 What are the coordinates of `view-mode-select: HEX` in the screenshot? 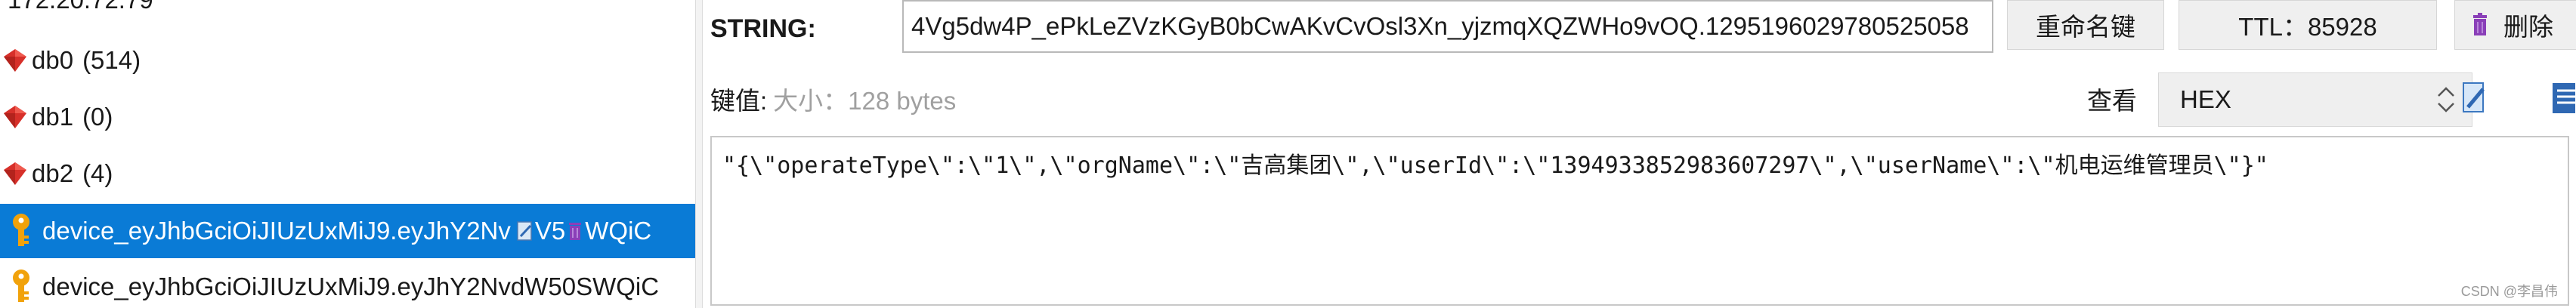 It's located at (2315, 99).